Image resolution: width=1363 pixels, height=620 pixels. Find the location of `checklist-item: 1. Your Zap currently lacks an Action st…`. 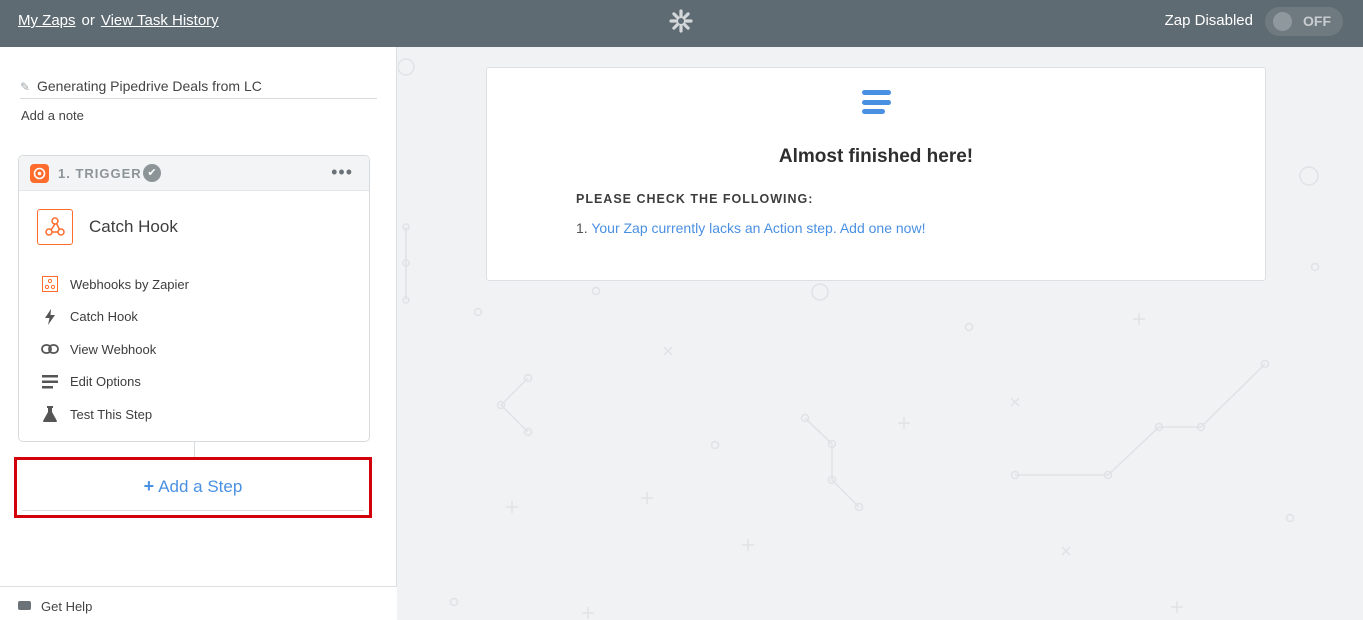

checklist-item: 1. Your Zap currently lacks an Action st… is located at coordinates (750, 228).